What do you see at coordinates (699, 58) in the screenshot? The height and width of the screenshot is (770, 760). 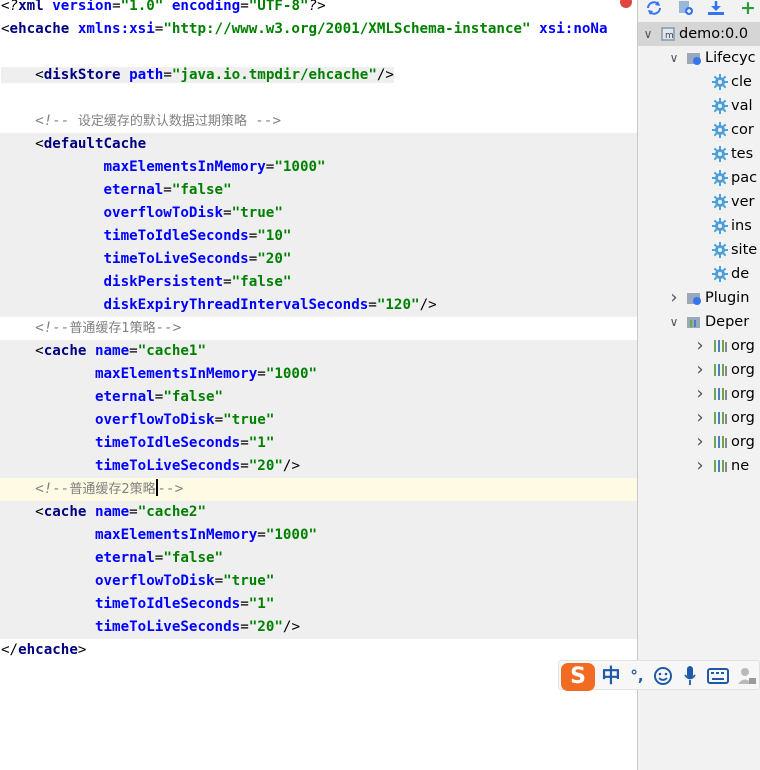 I see `maven-tree-item: ∨ Lifecyc` at bounding box center [699, 58].